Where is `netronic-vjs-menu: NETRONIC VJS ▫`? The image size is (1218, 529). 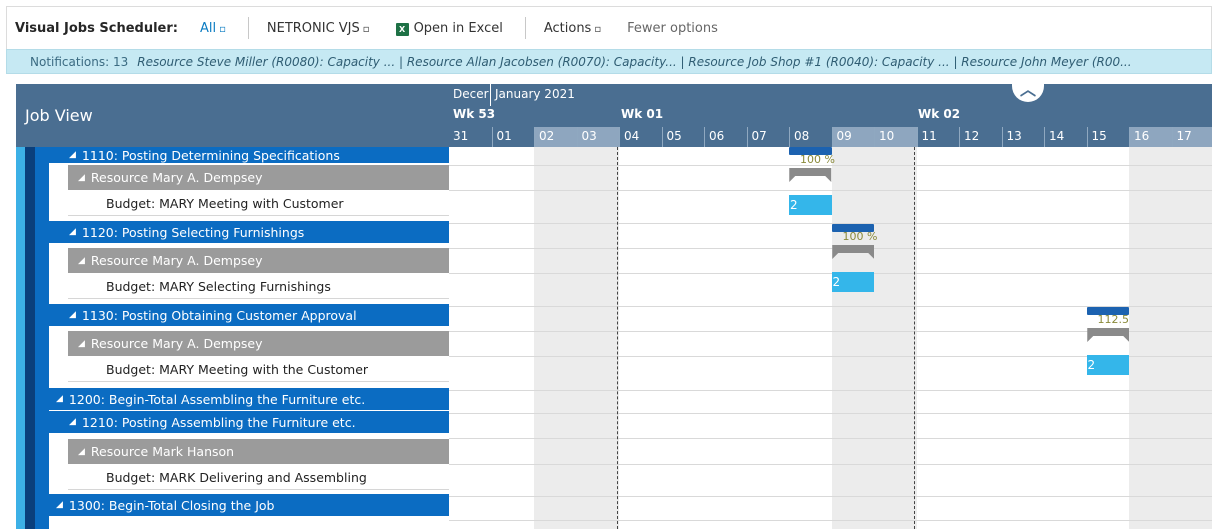 netronic-vjs-menu: NETRONIC VJS ▫ is located at coordinates (318, 28).